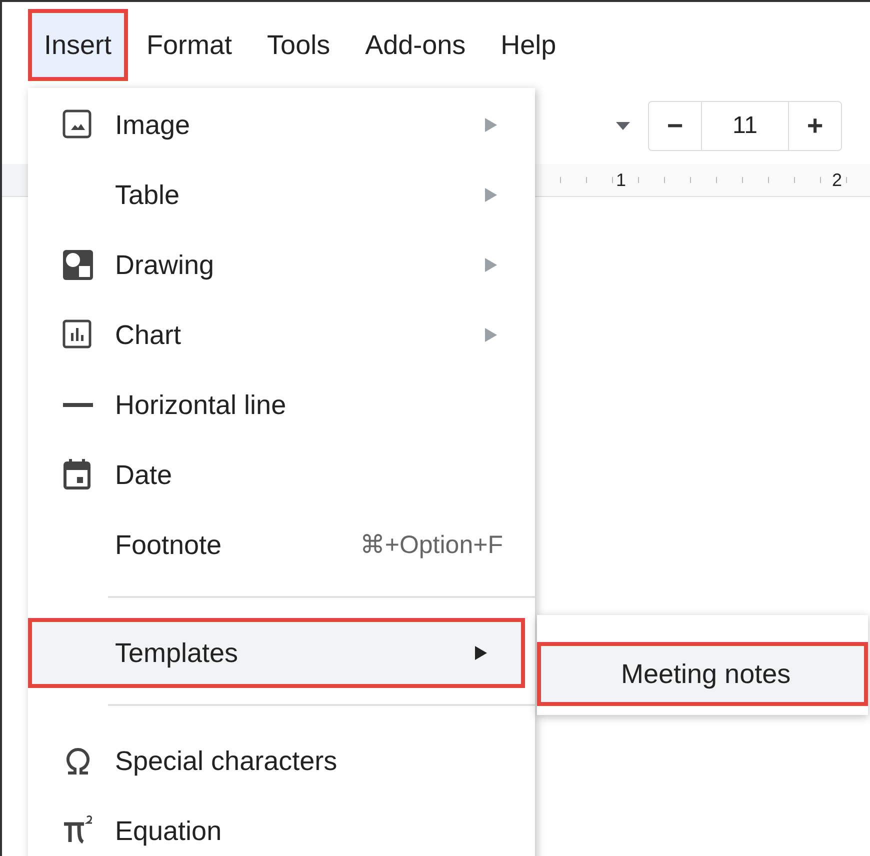 This screenshot has width=870, height=856. I want to click on menu-item: Equation, so click(281, 826).